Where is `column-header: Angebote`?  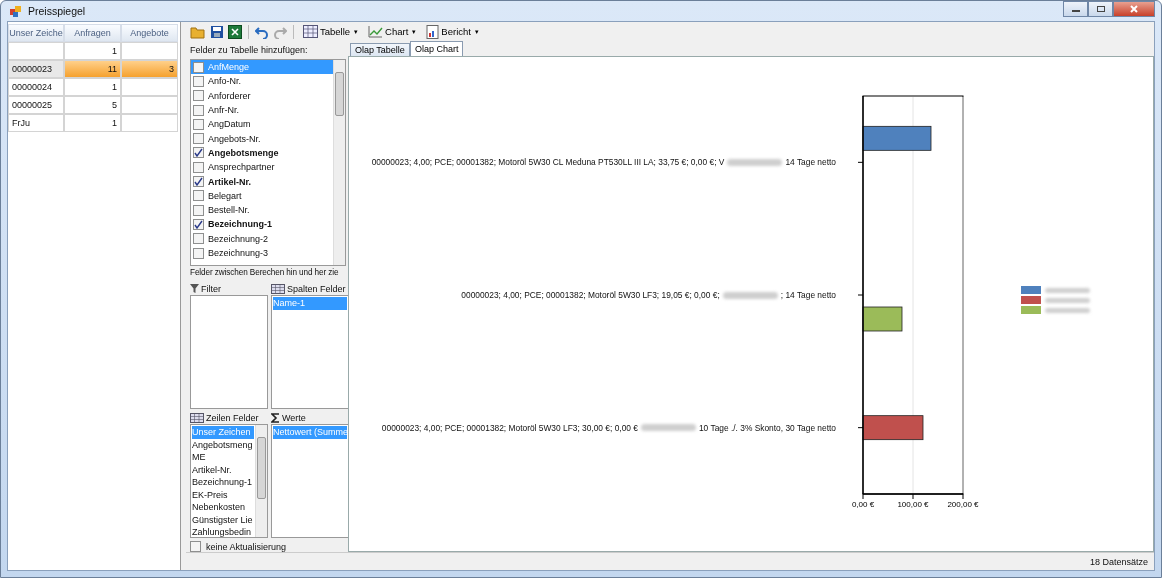
column-header: Angebote is located at coordinates (149, 33).